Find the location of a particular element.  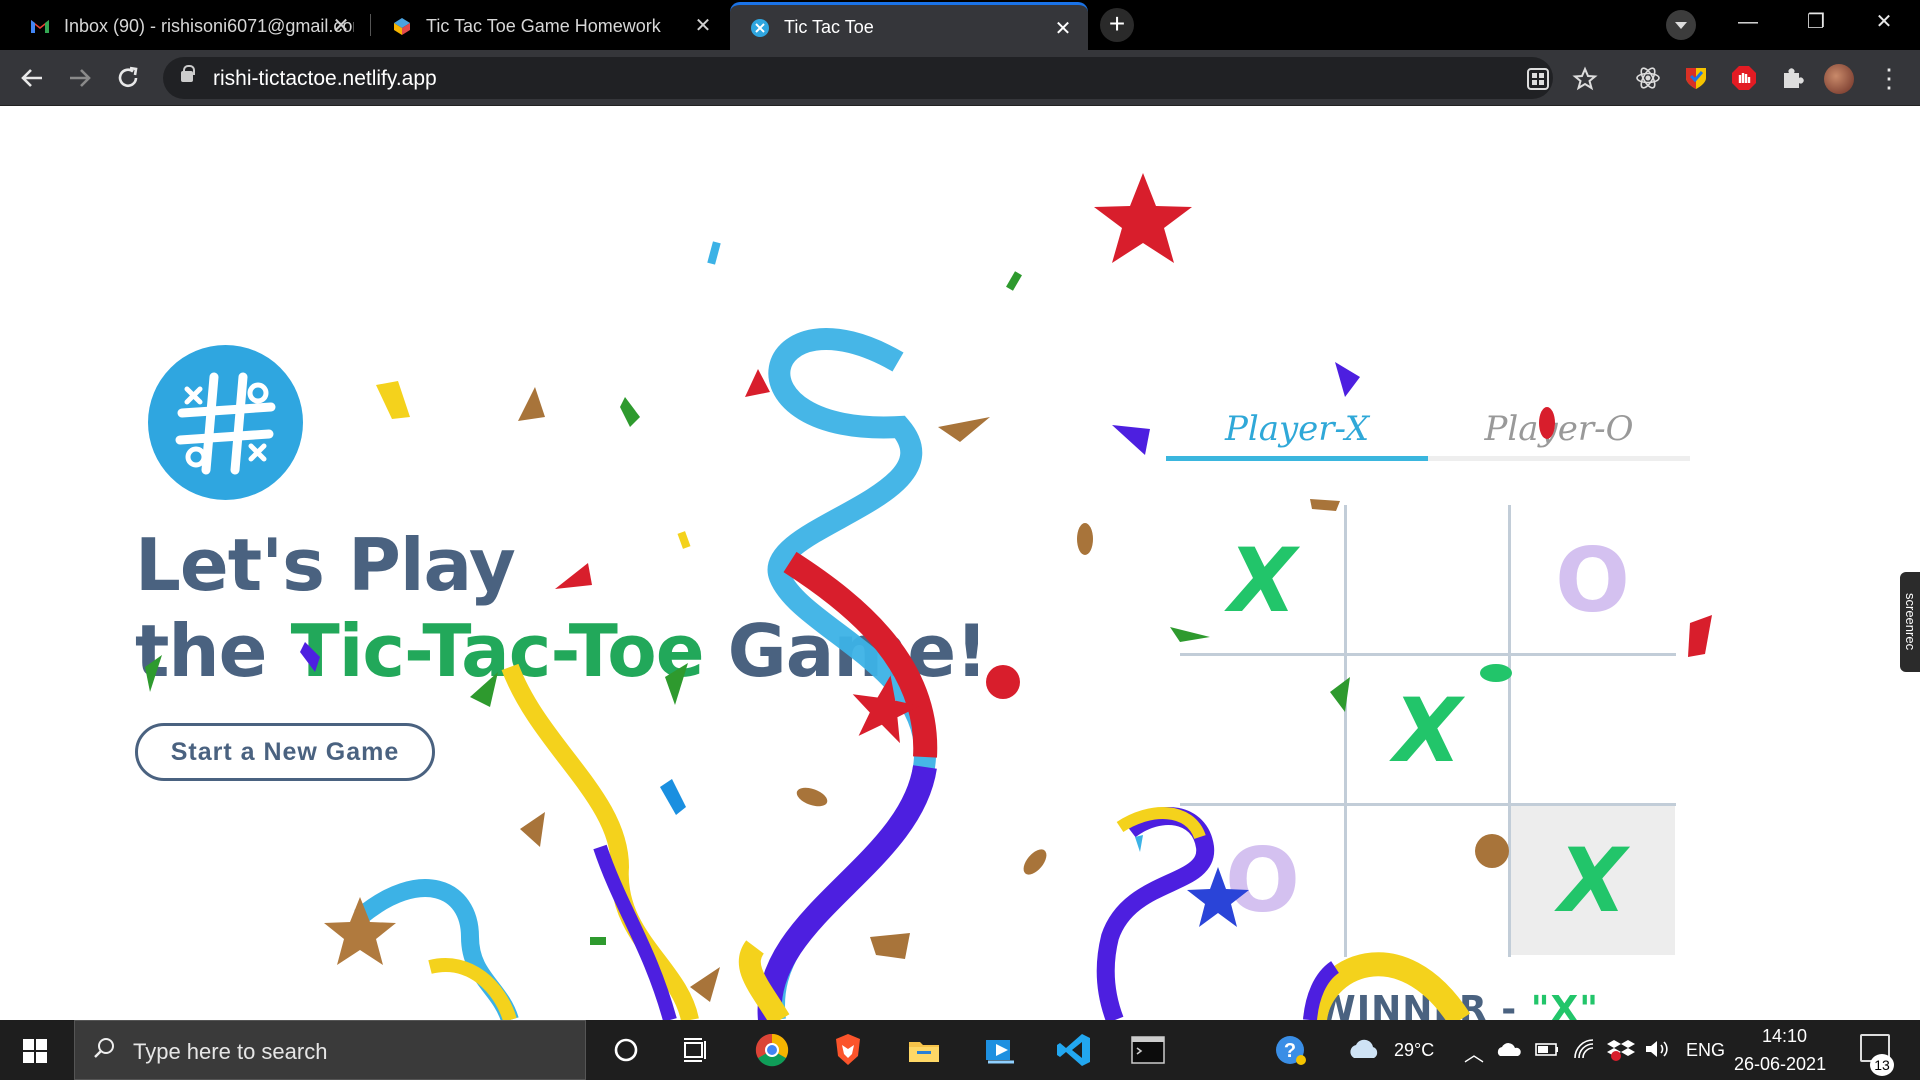

extensions-puzzle-icon is located at coordinates (1792, 78).